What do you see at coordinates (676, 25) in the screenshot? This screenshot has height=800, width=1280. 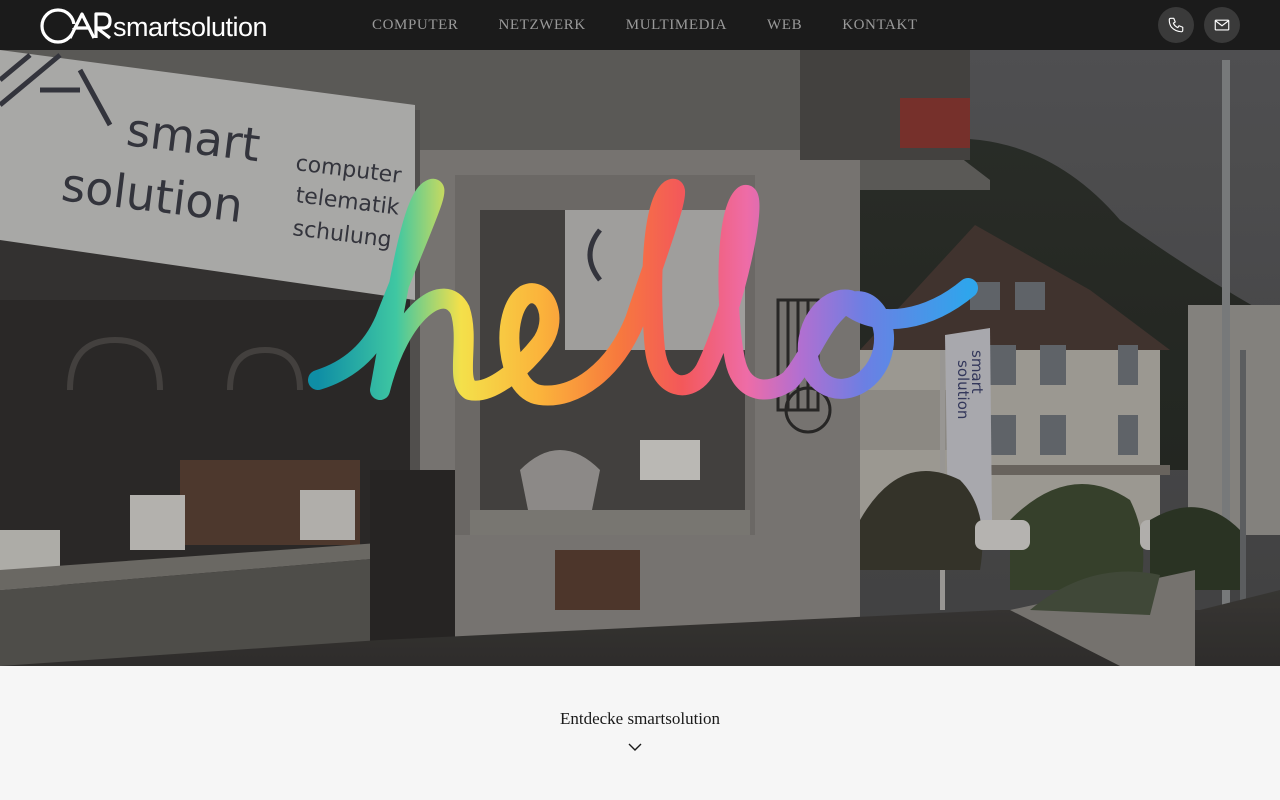 I see `nav-item-multimedia: MULTIMEDIA` at bounding box center [676, 25].